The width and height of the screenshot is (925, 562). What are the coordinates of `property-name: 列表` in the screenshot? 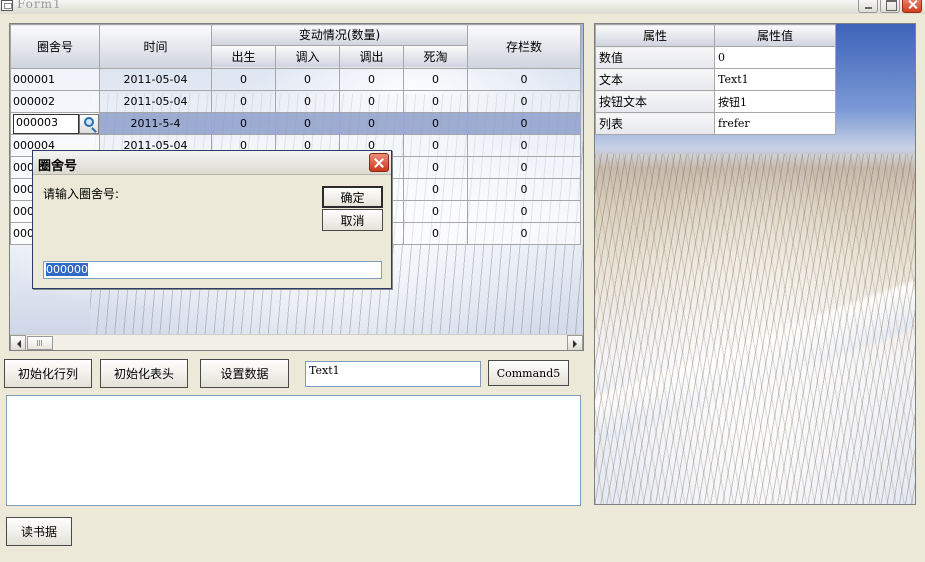 It's located at (655, 123).